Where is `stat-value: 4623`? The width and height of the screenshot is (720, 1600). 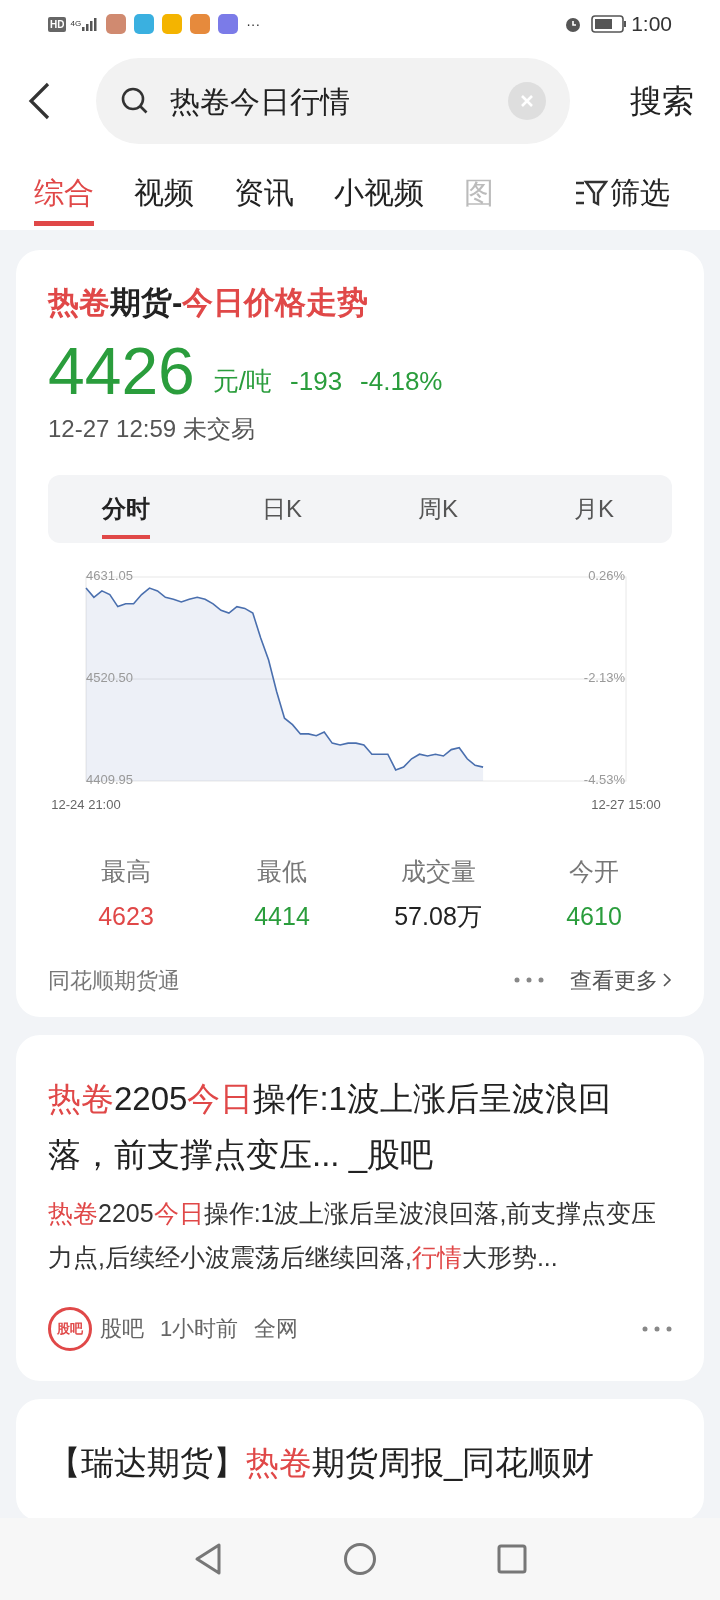 stat-value: 4623 is located at coordinates (126, 916).